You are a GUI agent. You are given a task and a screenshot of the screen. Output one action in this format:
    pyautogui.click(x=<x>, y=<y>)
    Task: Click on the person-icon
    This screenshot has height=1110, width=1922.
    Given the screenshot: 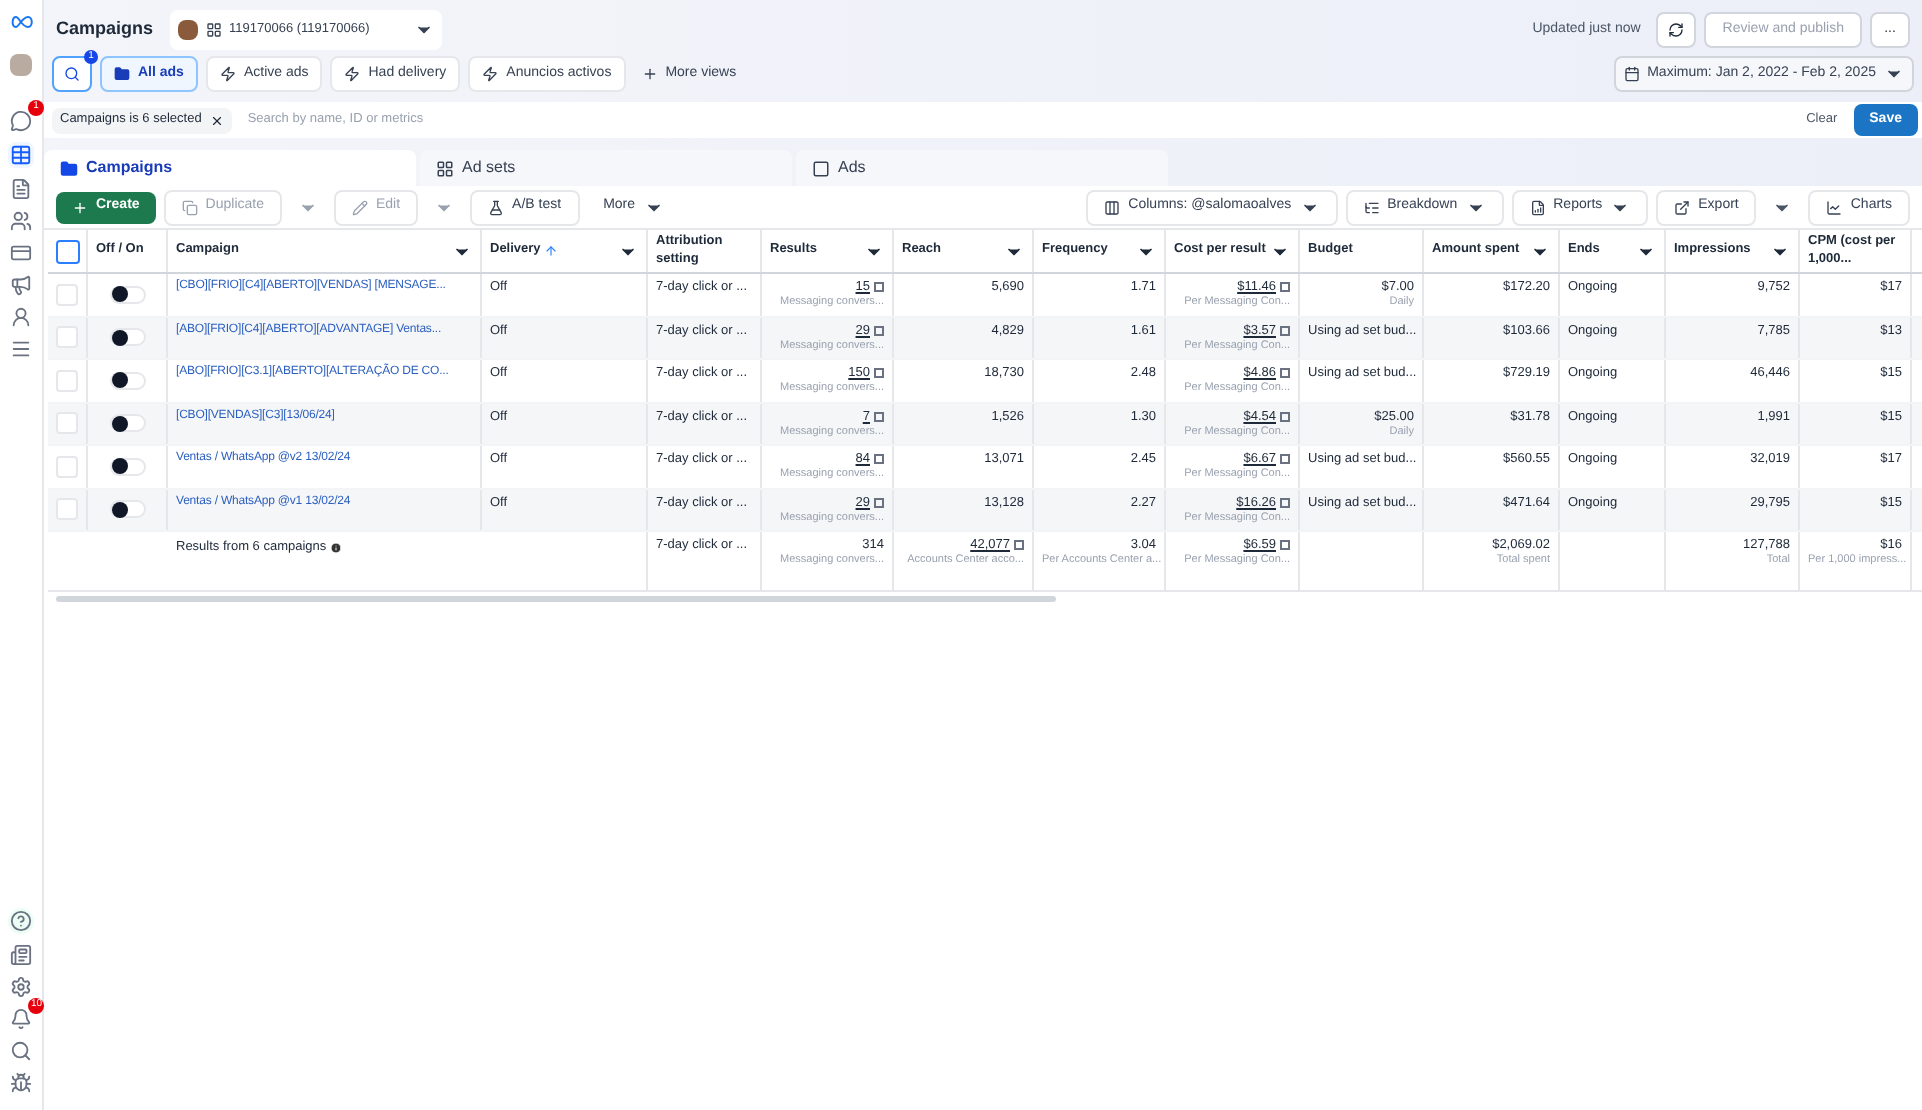 What is the action you would take?
    pyautogui.click(x=21, y=317)
    